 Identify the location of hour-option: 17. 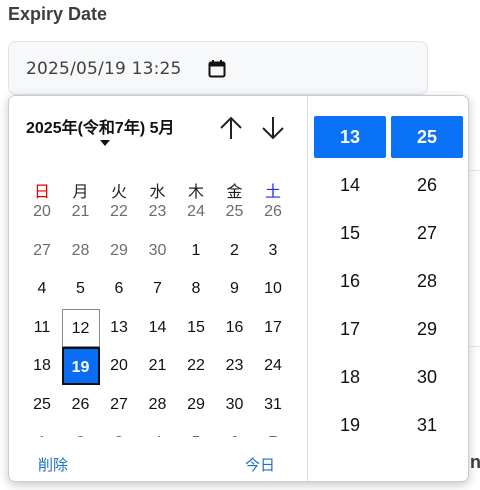
(350, 329).